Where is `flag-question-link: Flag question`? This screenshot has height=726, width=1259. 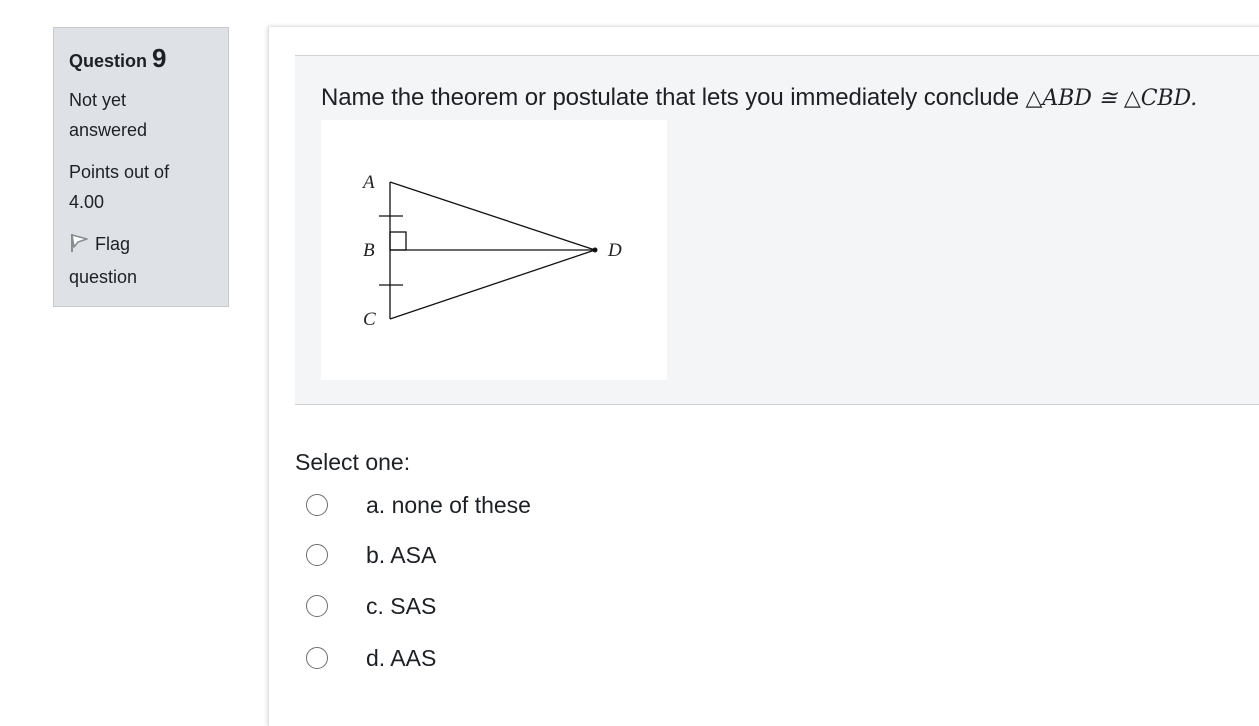 flag-question-link: Flag question is located at coordinates (129, 260).